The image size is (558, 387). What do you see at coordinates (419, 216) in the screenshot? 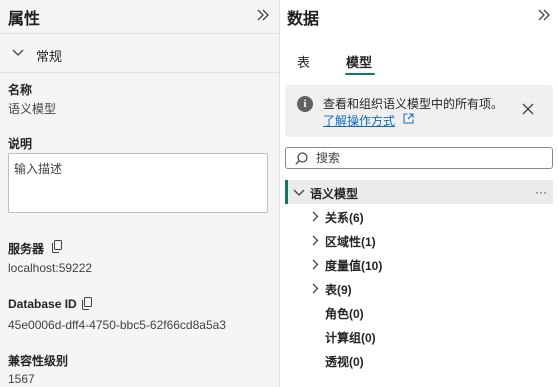
I see `tree-item: 关系(6)` at bounding box center [419, 216].